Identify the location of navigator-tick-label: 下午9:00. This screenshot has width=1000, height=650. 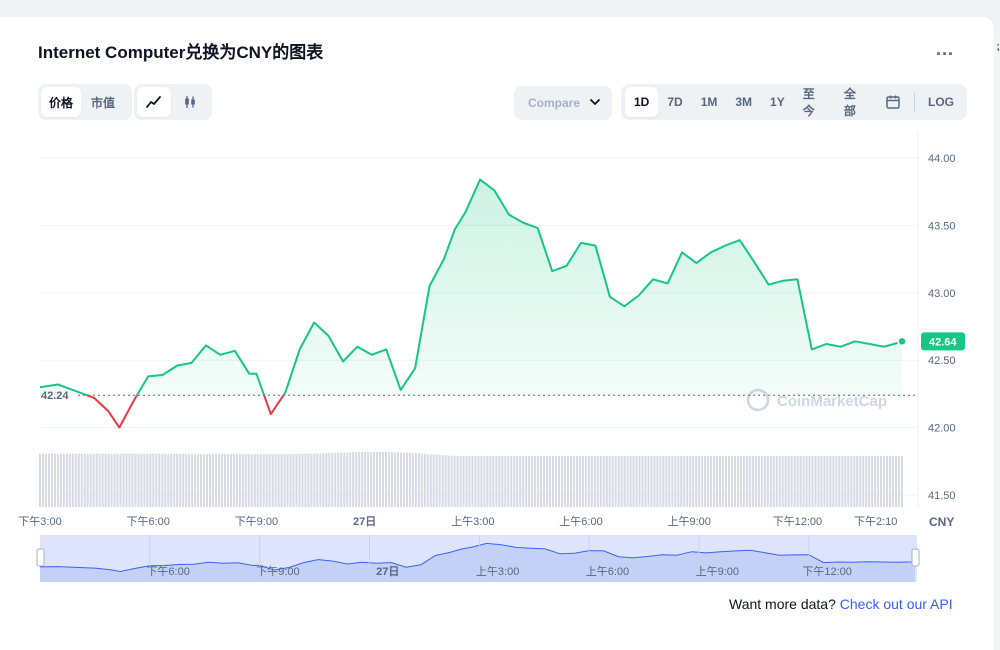
(277, 571).